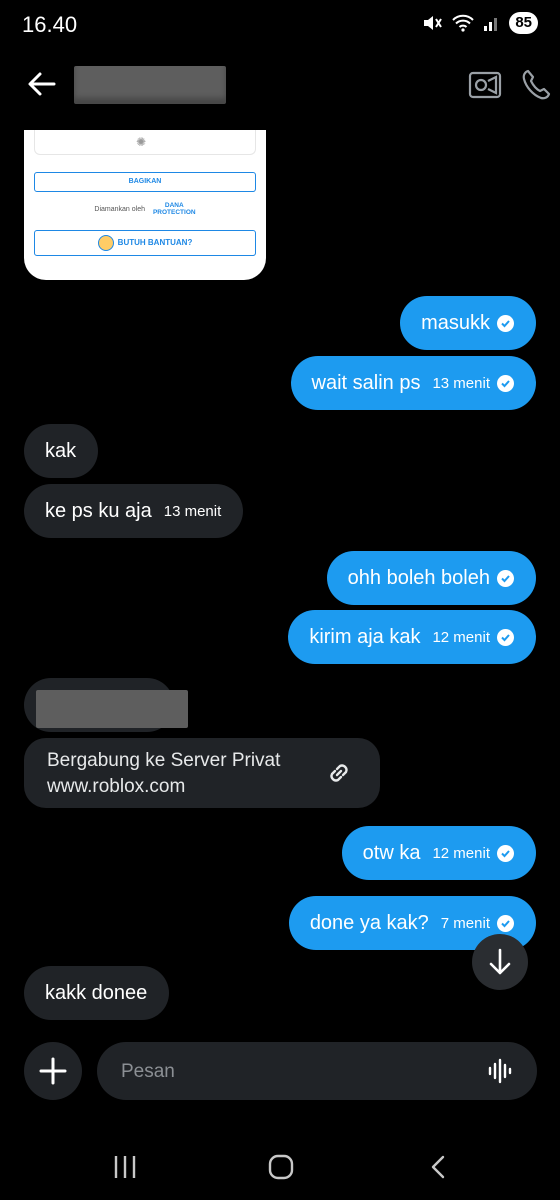  I want to click on message-text: kak, so click(61, 450).